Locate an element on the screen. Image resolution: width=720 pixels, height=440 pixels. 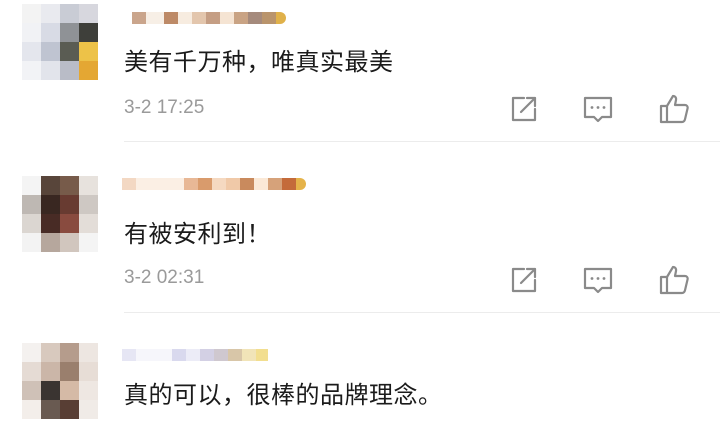
comment-time: 3-2 17:25 is located at coordinates (164, 107).